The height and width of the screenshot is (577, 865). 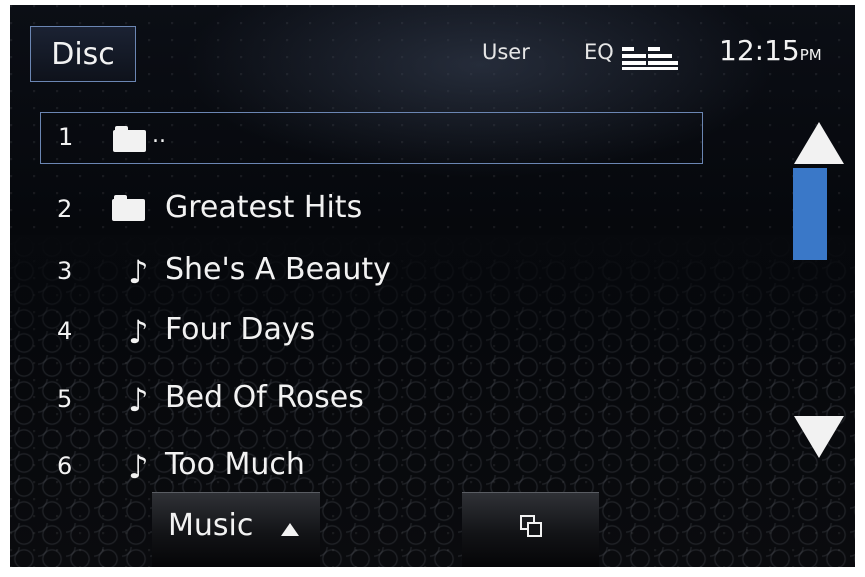 I want to click on equalizer-icon, so click(x=650, y=58).